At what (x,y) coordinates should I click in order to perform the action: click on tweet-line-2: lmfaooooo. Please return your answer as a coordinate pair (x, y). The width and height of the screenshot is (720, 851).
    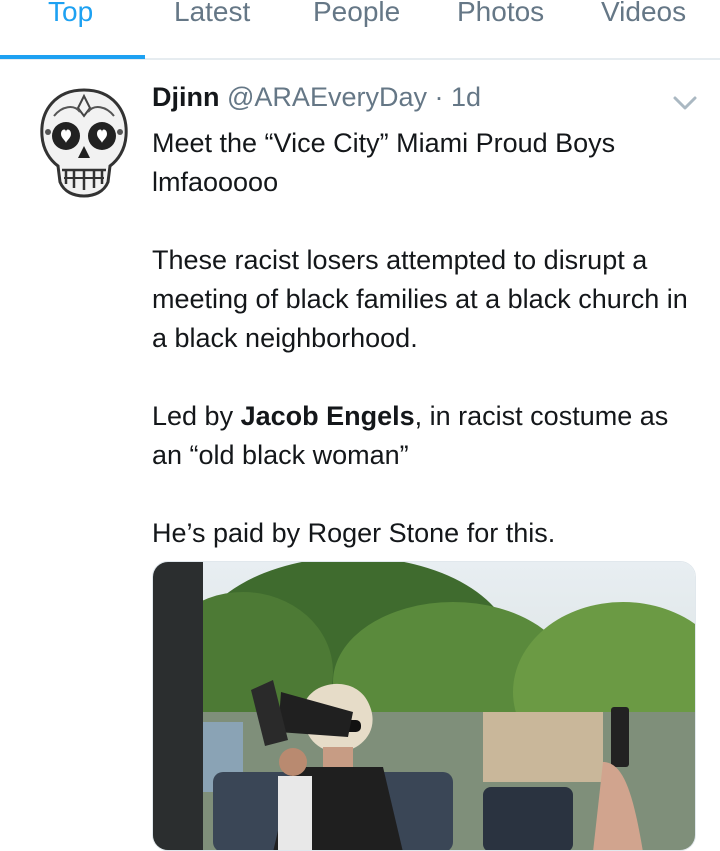
    Looking at the image, I should click on (215, 182).